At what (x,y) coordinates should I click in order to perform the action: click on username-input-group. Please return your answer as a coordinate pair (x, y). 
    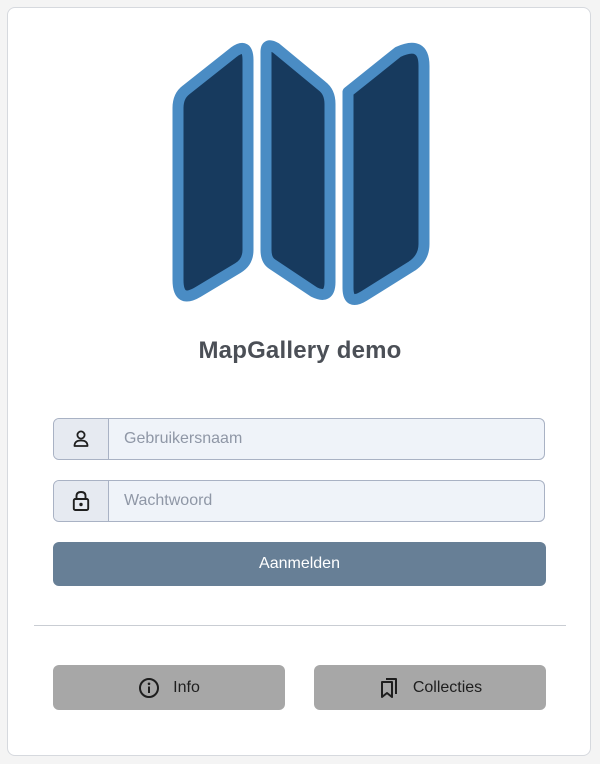
    Looking at the image, I should click on (299, 439).